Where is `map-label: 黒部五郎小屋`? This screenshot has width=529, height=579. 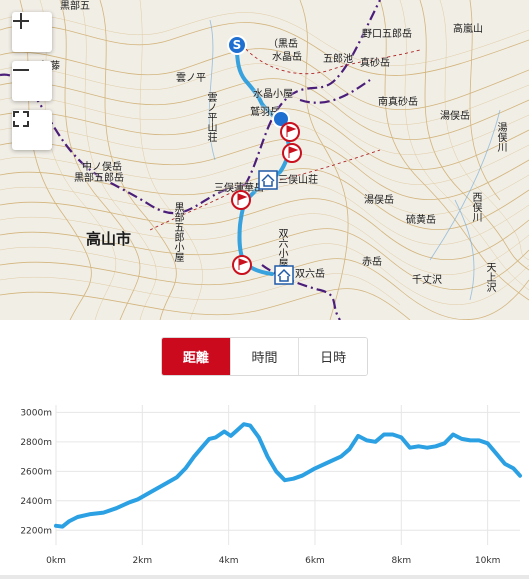 map-label: 黒部五郎小屋 is located at coordinates (177, 232).